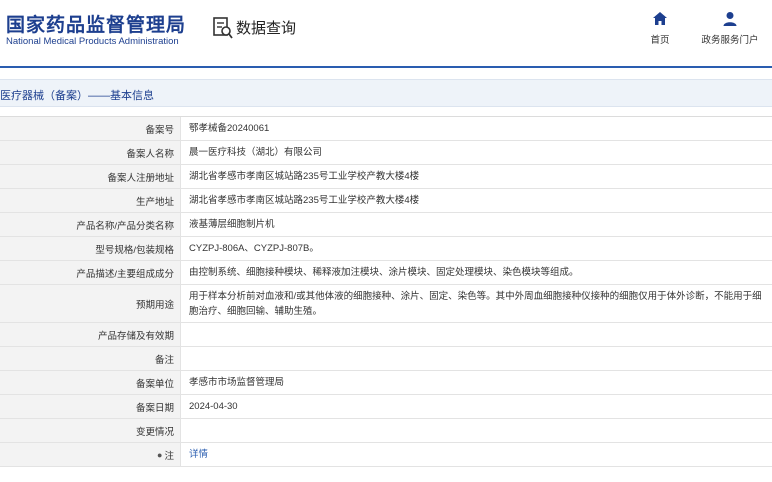 This screenshot has width=772, height=482. I want to click on production-address-value: 湖北省孝感市孝南区城站路235号工业学校产教大楼4楼, so click(476, 200).